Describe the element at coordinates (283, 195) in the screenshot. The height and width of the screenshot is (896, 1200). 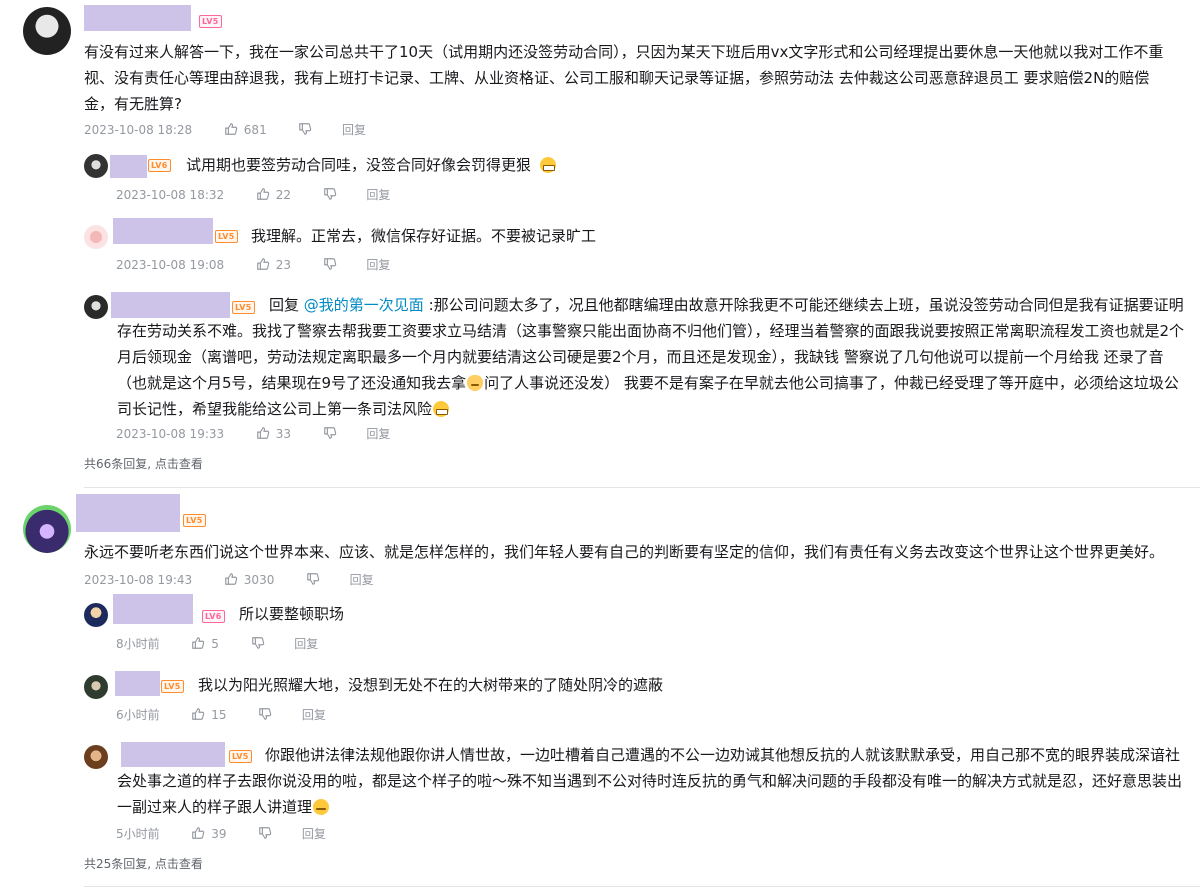
I see `like-count: 22` at that location.